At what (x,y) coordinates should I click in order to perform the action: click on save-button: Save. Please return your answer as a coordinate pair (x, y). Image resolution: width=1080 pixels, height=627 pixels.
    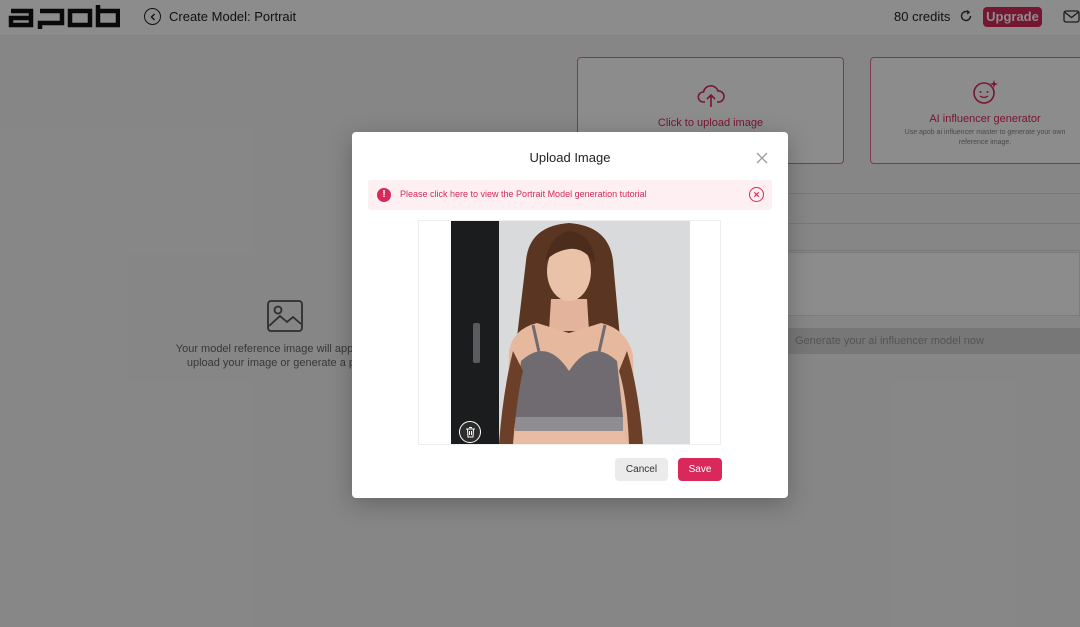
    Looking at the image, I should click on (700, 469).